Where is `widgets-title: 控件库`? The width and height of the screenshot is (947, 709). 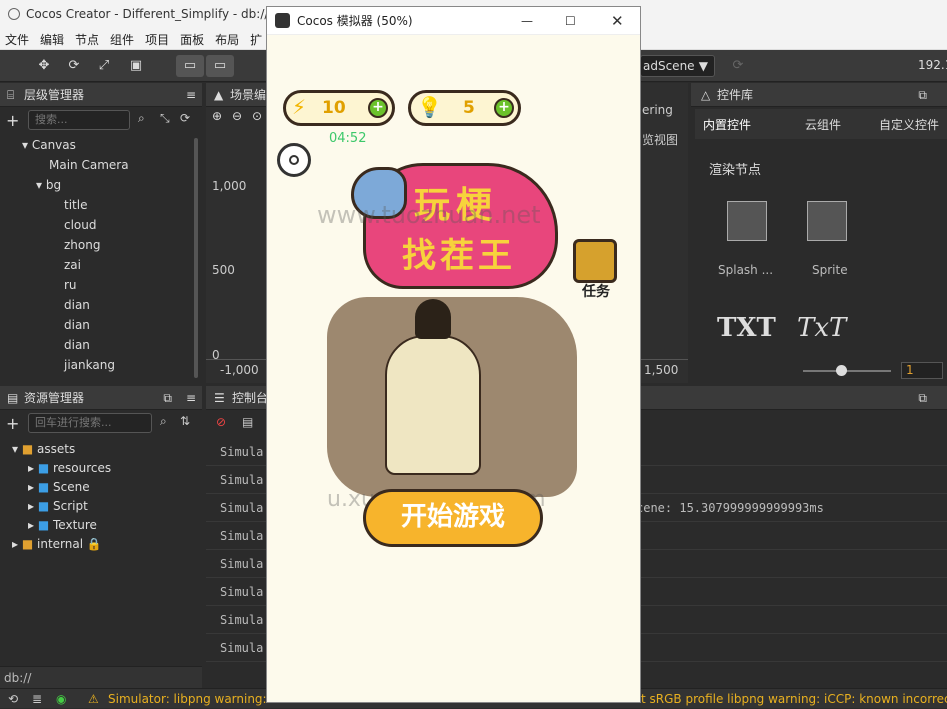 widgets-title: 控件库 is located at coordinates (735, 95).